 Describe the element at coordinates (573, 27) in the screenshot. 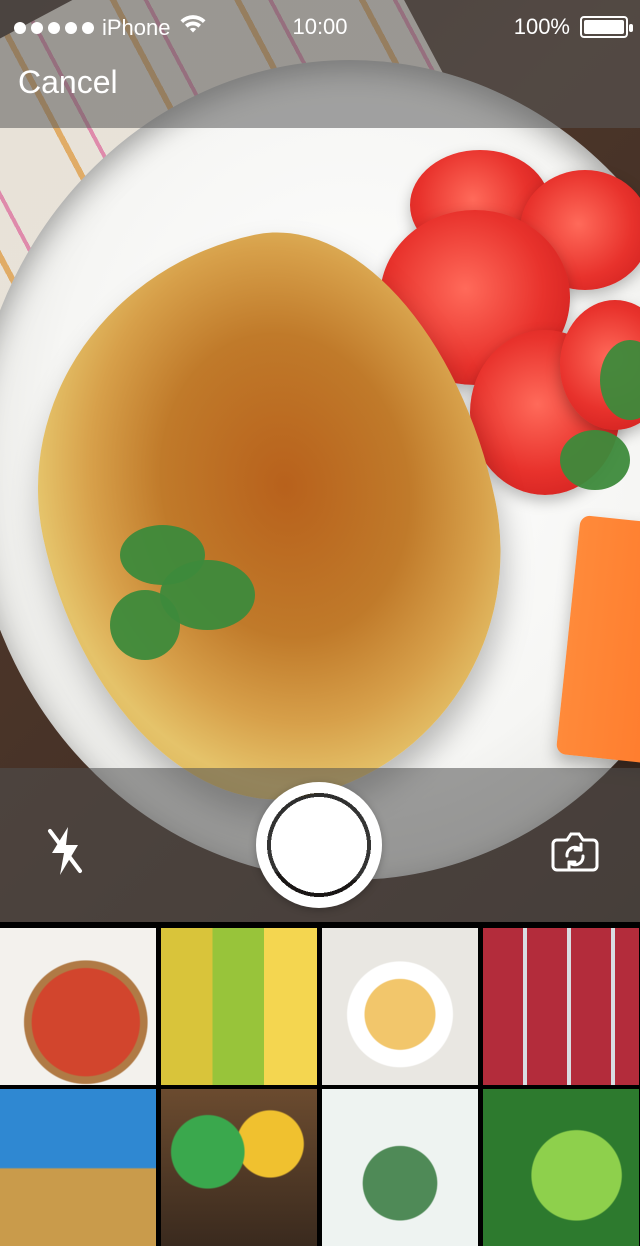

I see `battery-area: 100%` at that location.